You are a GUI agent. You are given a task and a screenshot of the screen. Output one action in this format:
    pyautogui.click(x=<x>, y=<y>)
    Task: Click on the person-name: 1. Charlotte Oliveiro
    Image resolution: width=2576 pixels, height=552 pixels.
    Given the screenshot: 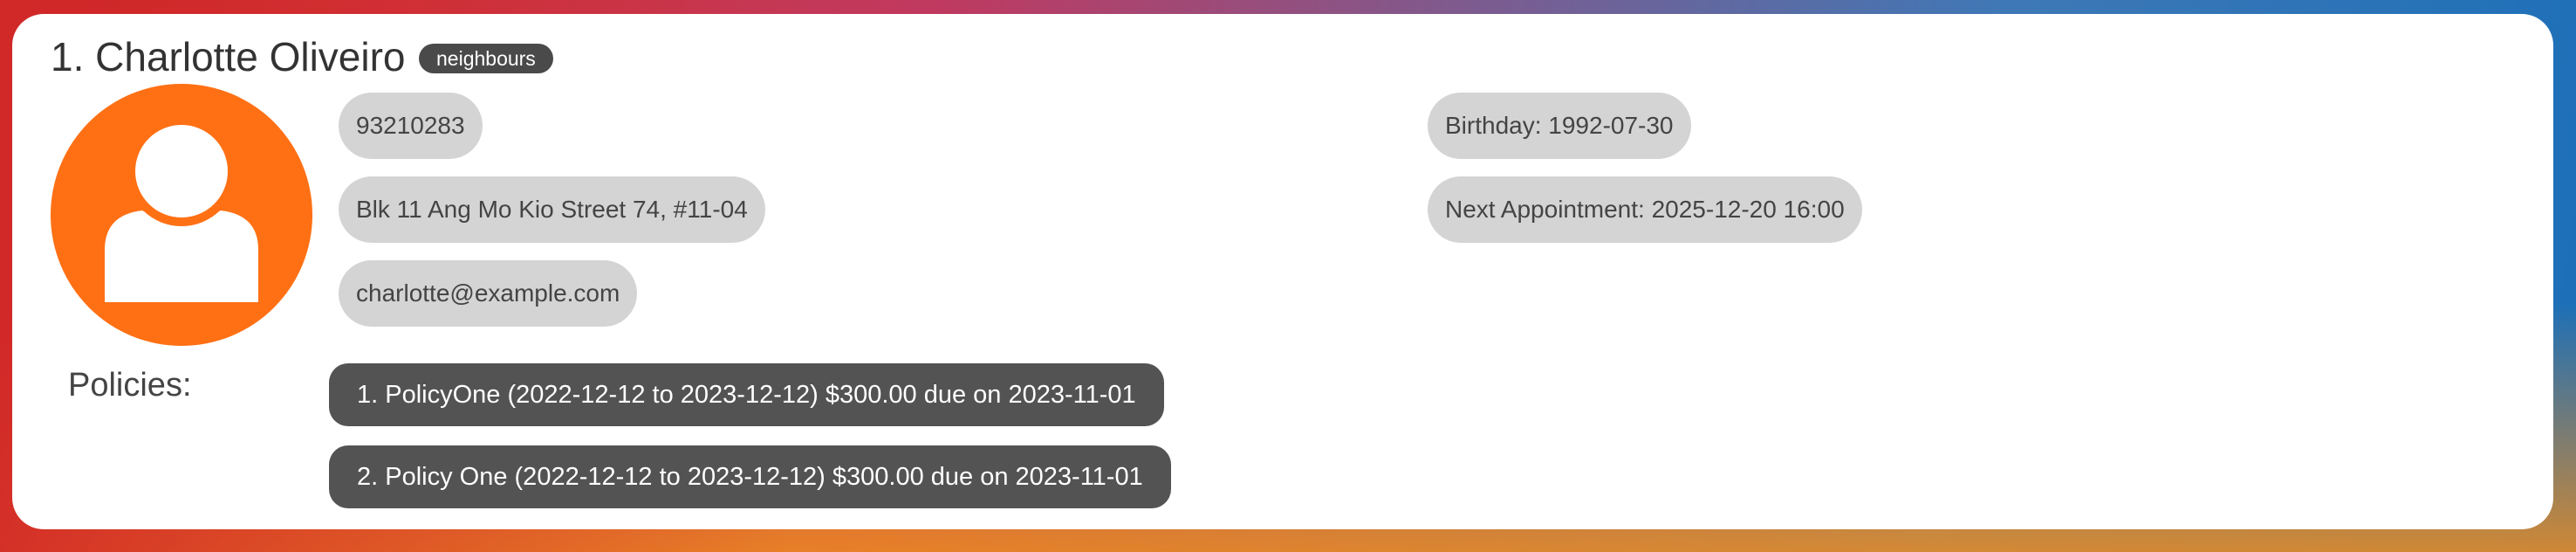 What is the action you would take?
    pyautogui.click(x=228, y=56)
    